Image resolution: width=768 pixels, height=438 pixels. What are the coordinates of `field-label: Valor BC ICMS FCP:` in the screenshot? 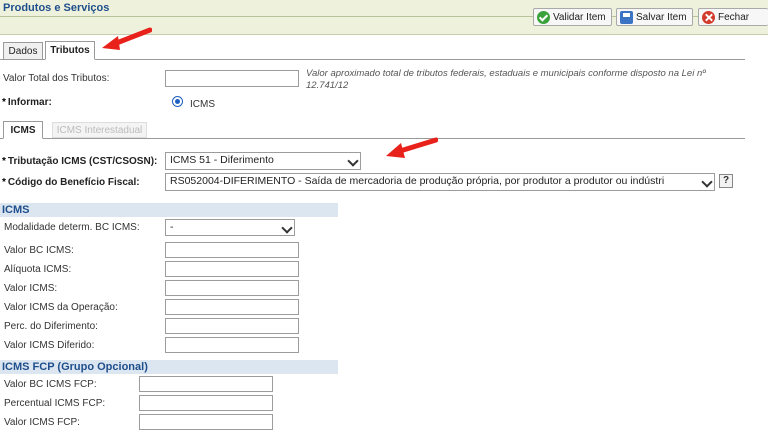 It's located at (50, 384).